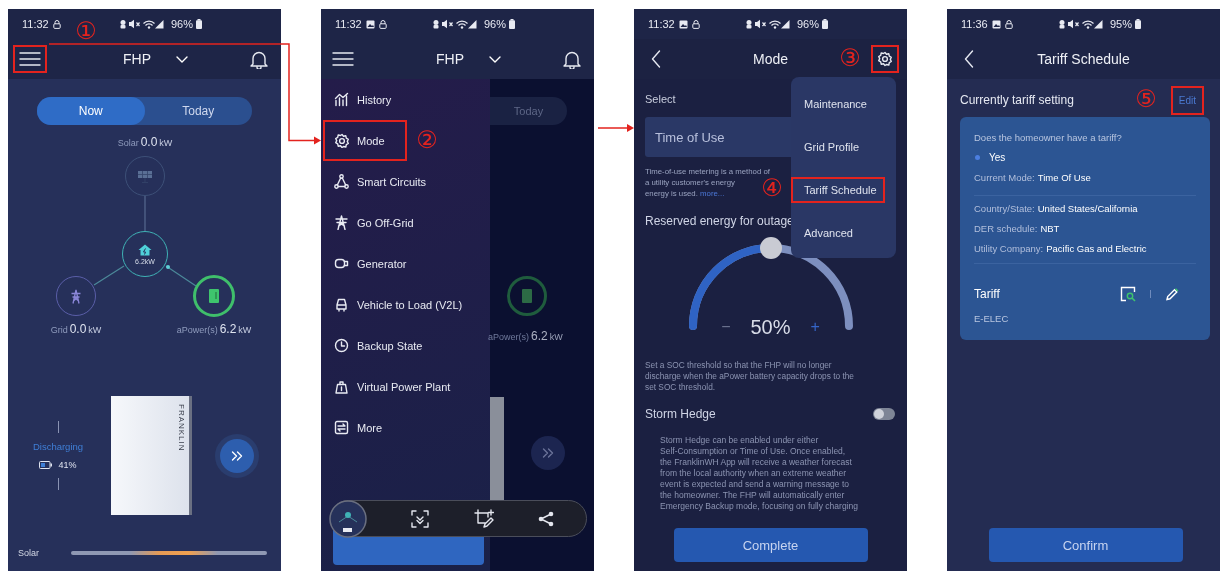 The image size is (1220, 571). I want to click on menu-item: Smart Circuits, so click(380, 181).